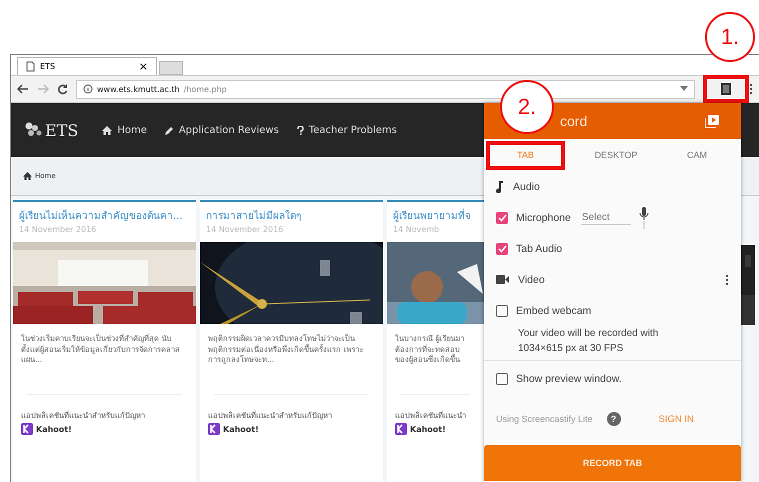  I want to click on help-button: ?, so click(613, 419).